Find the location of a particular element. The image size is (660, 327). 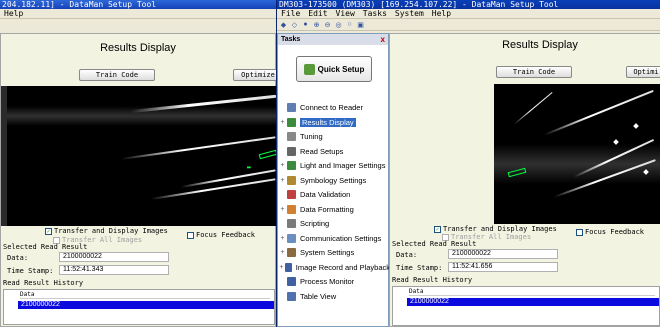

trigger-icon: ● is located at coordinates (305, 24).